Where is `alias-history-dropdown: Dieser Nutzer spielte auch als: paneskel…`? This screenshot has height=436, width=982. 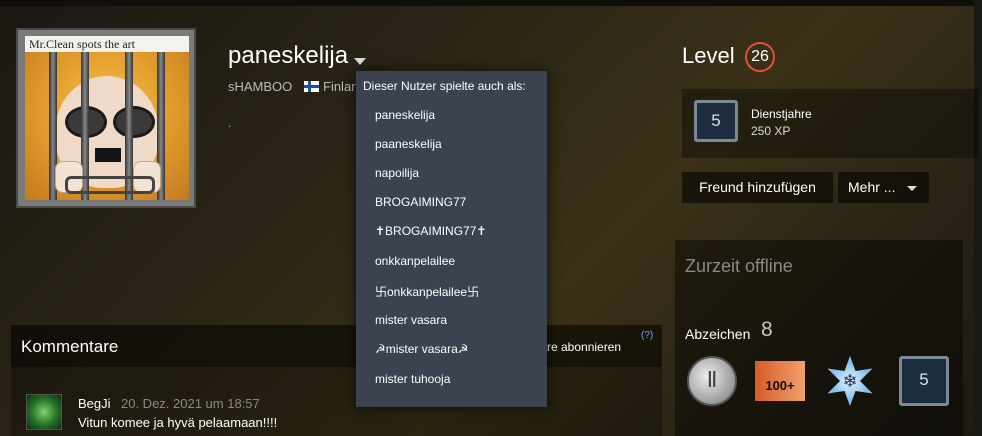 alias-history-dropdown: Dieser Nutzer spielte auch als: paneskel… is located at coordinates (451, 239).